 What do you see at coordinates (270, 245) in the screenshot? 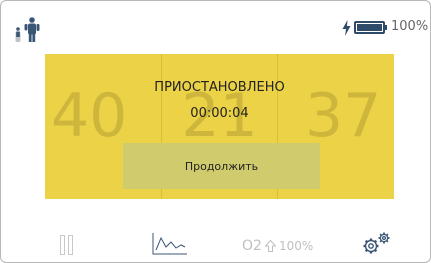
I see `arrow-up-icon` at bounding box center [270, 245].